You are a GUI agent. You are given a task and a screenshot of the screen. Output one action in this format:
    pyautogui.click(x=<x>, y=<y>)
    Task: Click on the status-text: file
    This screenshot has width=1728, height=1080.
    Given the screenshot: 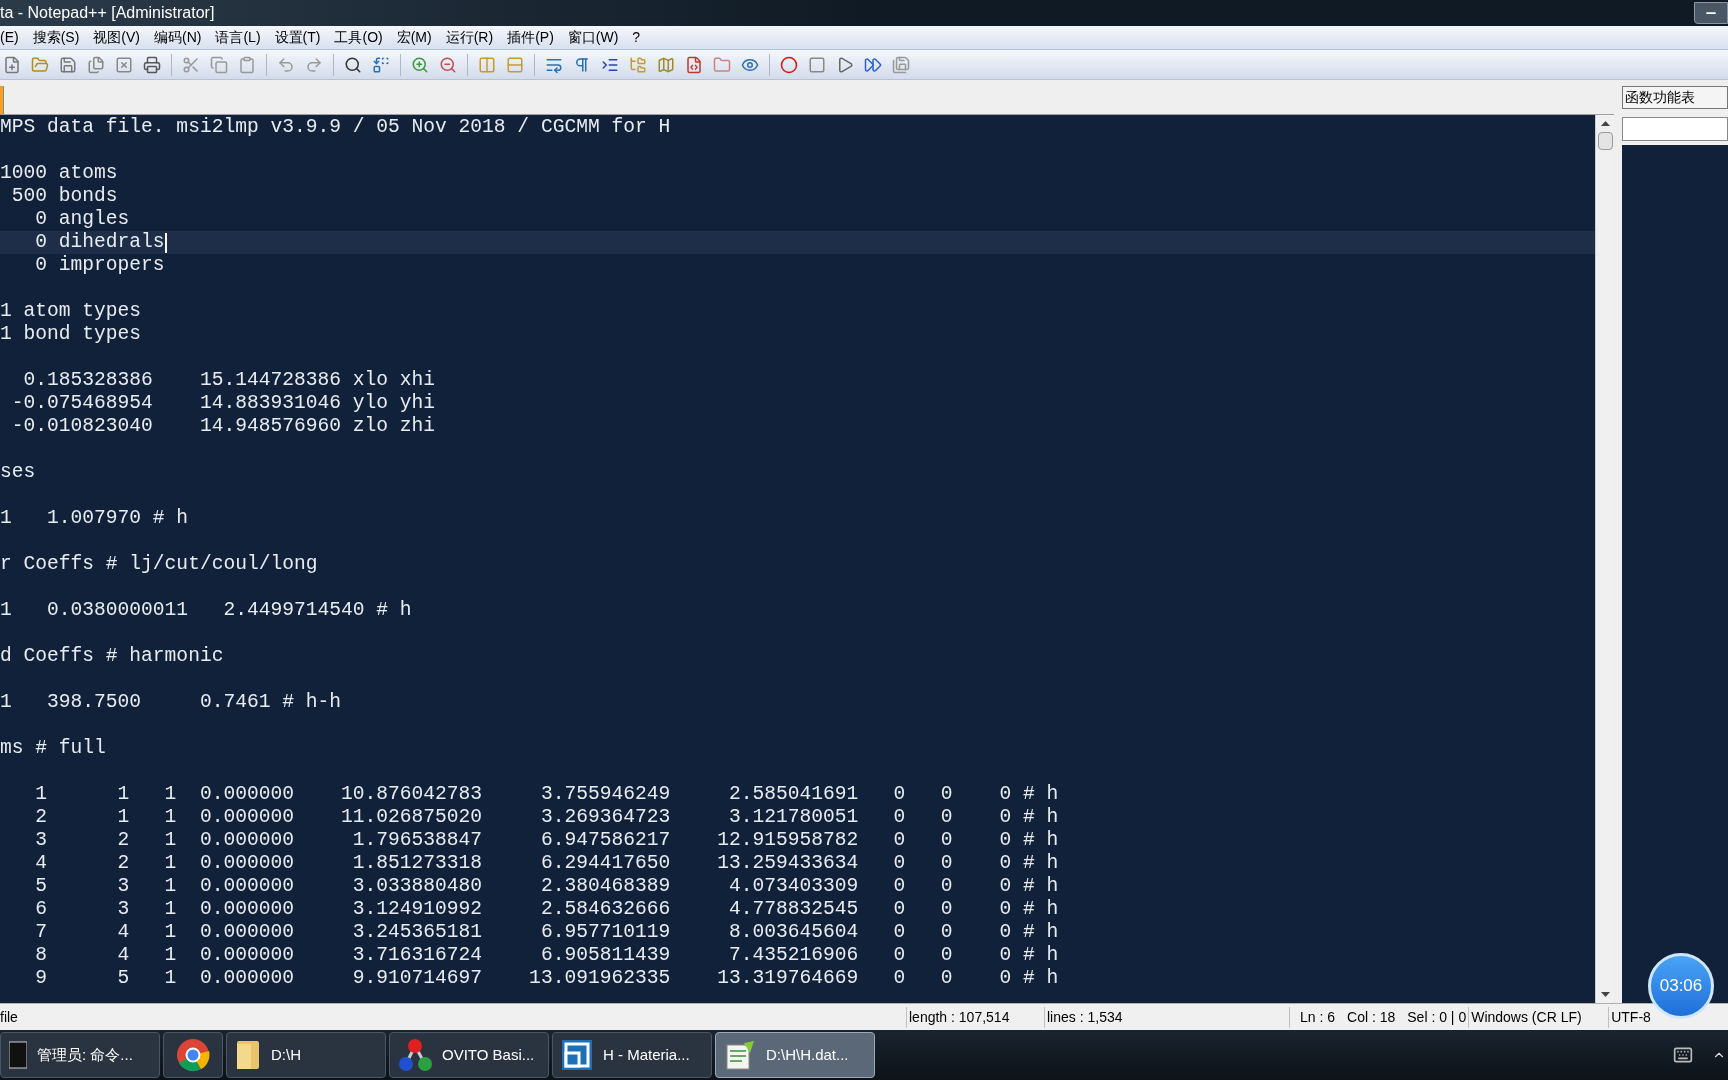 What is the action you would take?
    pyautogui.click(x=9, y=1017)
    